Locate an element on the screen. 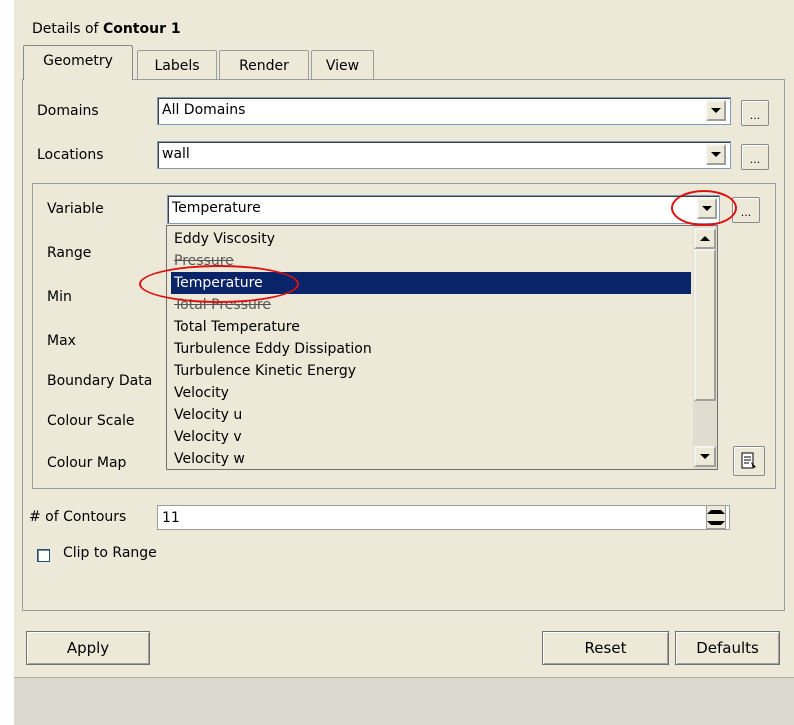 This screenshot has width=794, height=725. list-item: Velocity w is located at coordinates (431, 459).